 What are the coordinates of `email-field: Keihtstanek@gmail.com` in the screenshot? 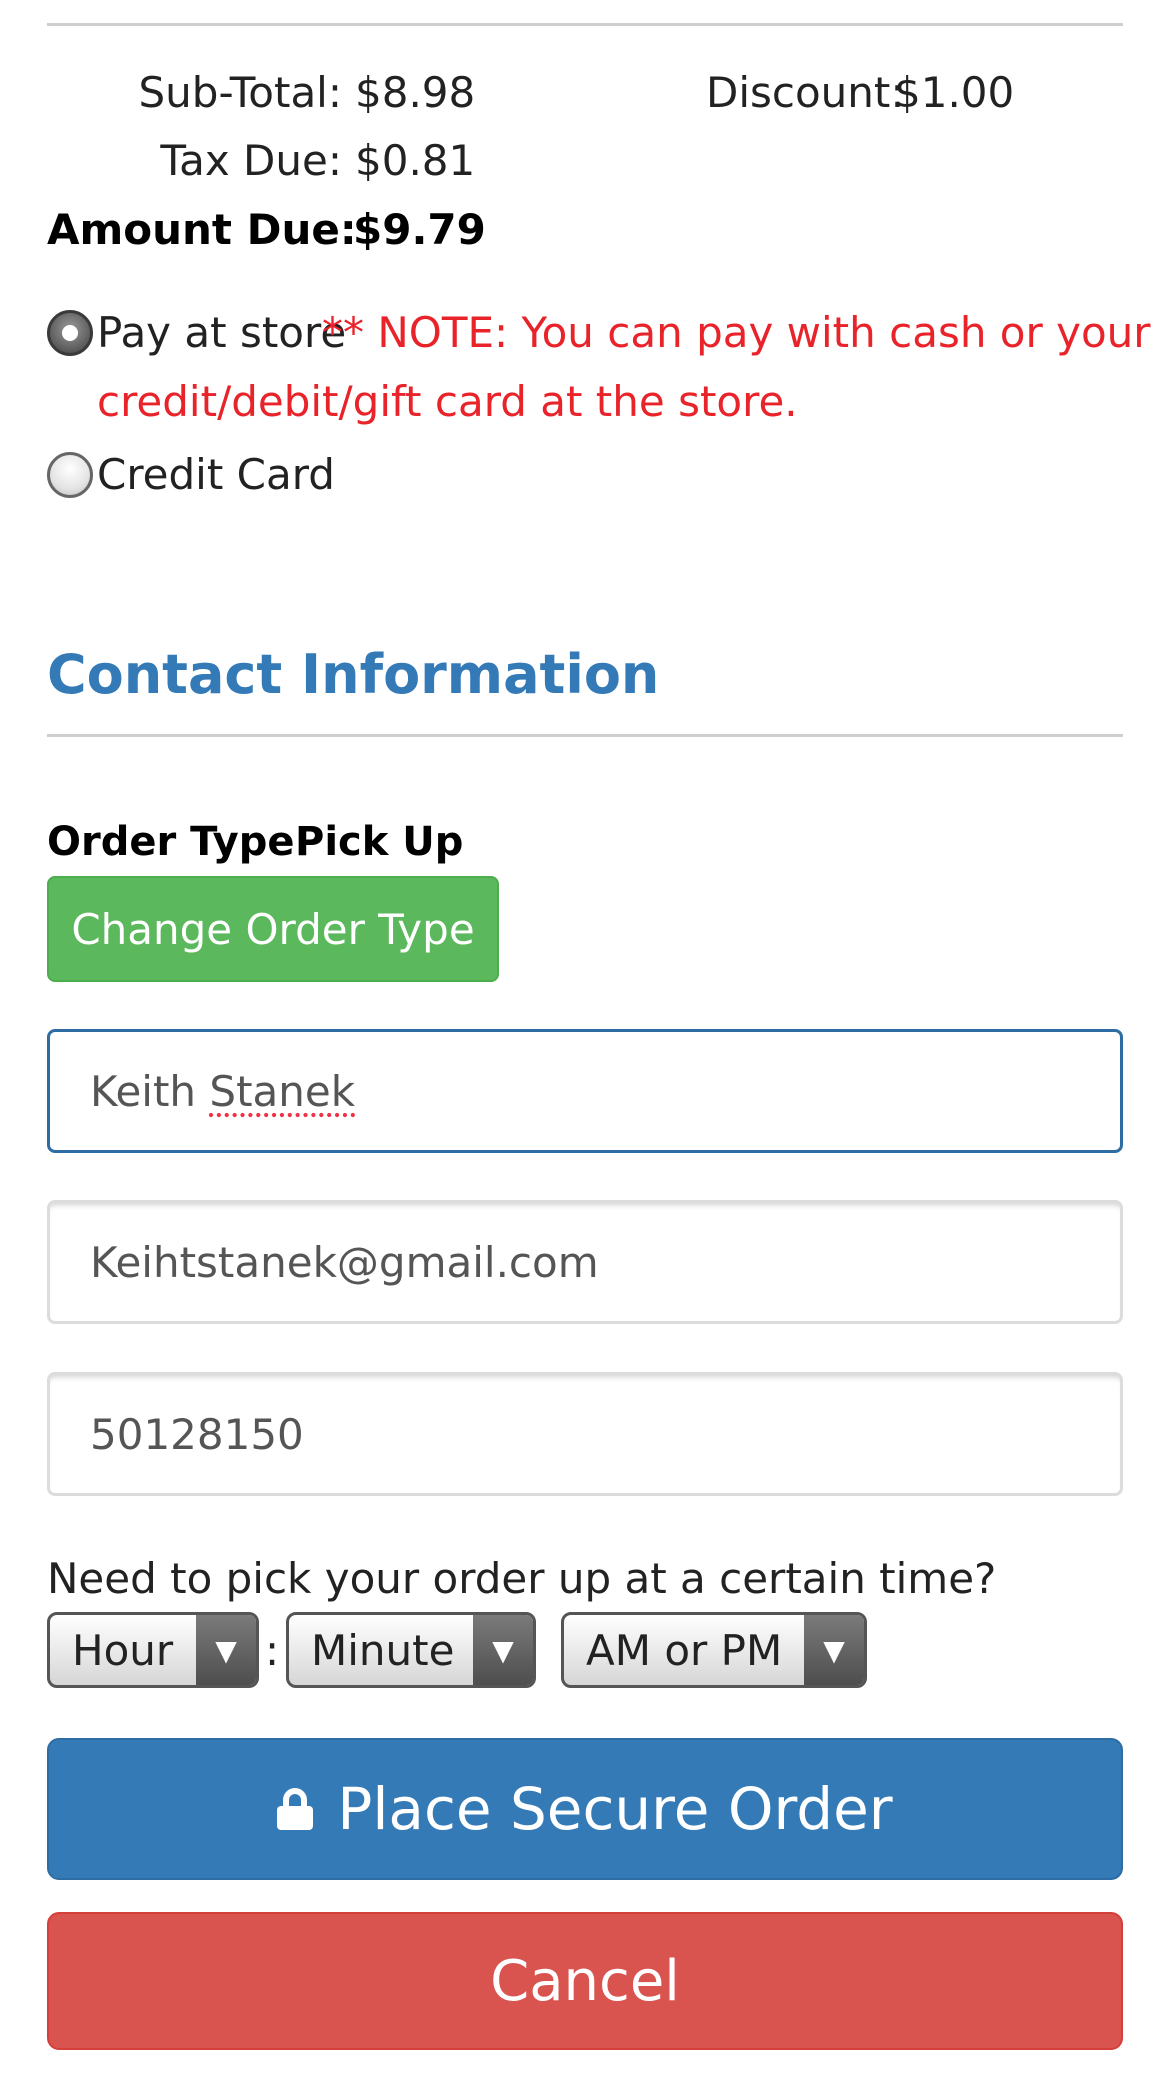 It's located at (585, 1262).